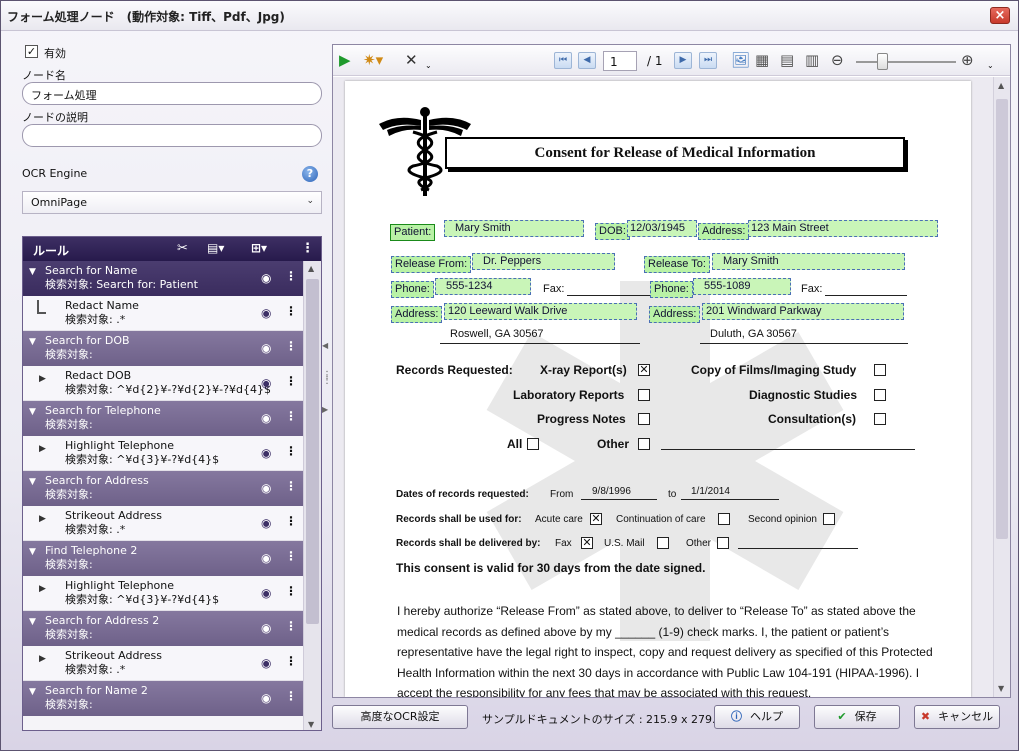  I want to click on document-scrollbar: ▲ ▼, so click(1001, 387).